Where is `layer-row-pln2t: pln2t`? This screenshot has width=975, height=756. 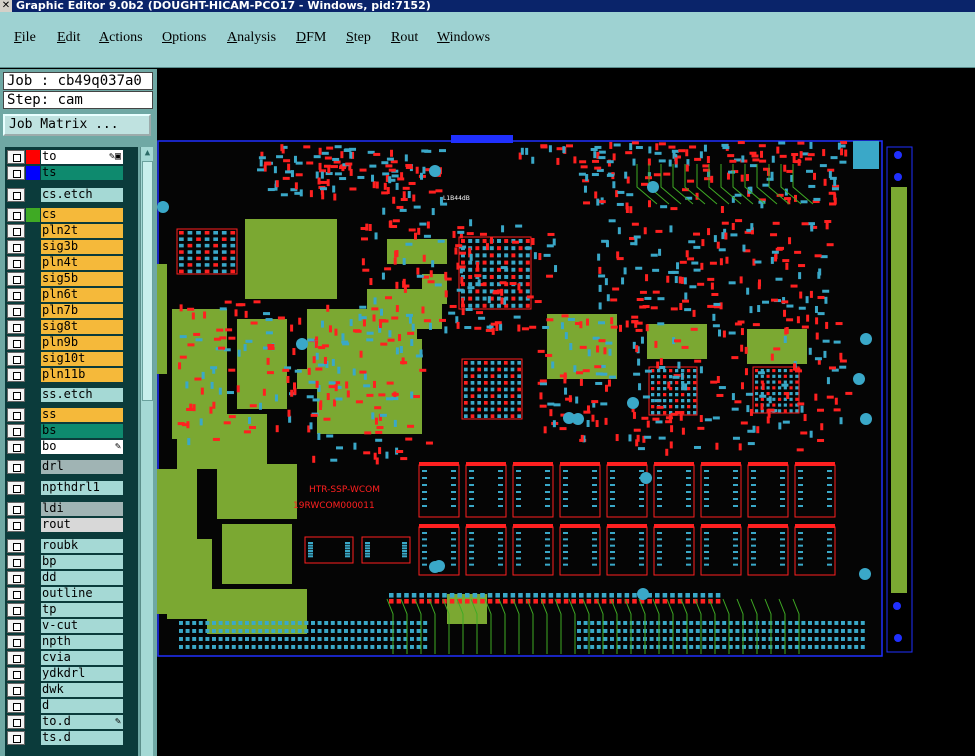
layer-row-pln2t: pln2t is located at coordinates (71, 231).